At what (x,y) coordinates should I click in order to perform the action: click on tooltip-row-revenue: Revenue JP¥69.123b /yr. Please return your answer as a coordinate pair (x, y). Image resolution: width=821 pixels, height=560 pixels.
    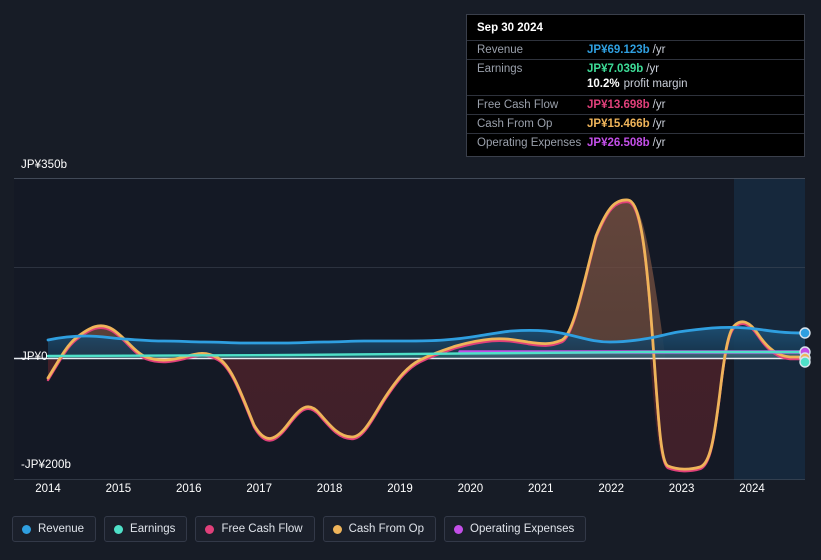
    Looking at the image, I should click on (635, 49).